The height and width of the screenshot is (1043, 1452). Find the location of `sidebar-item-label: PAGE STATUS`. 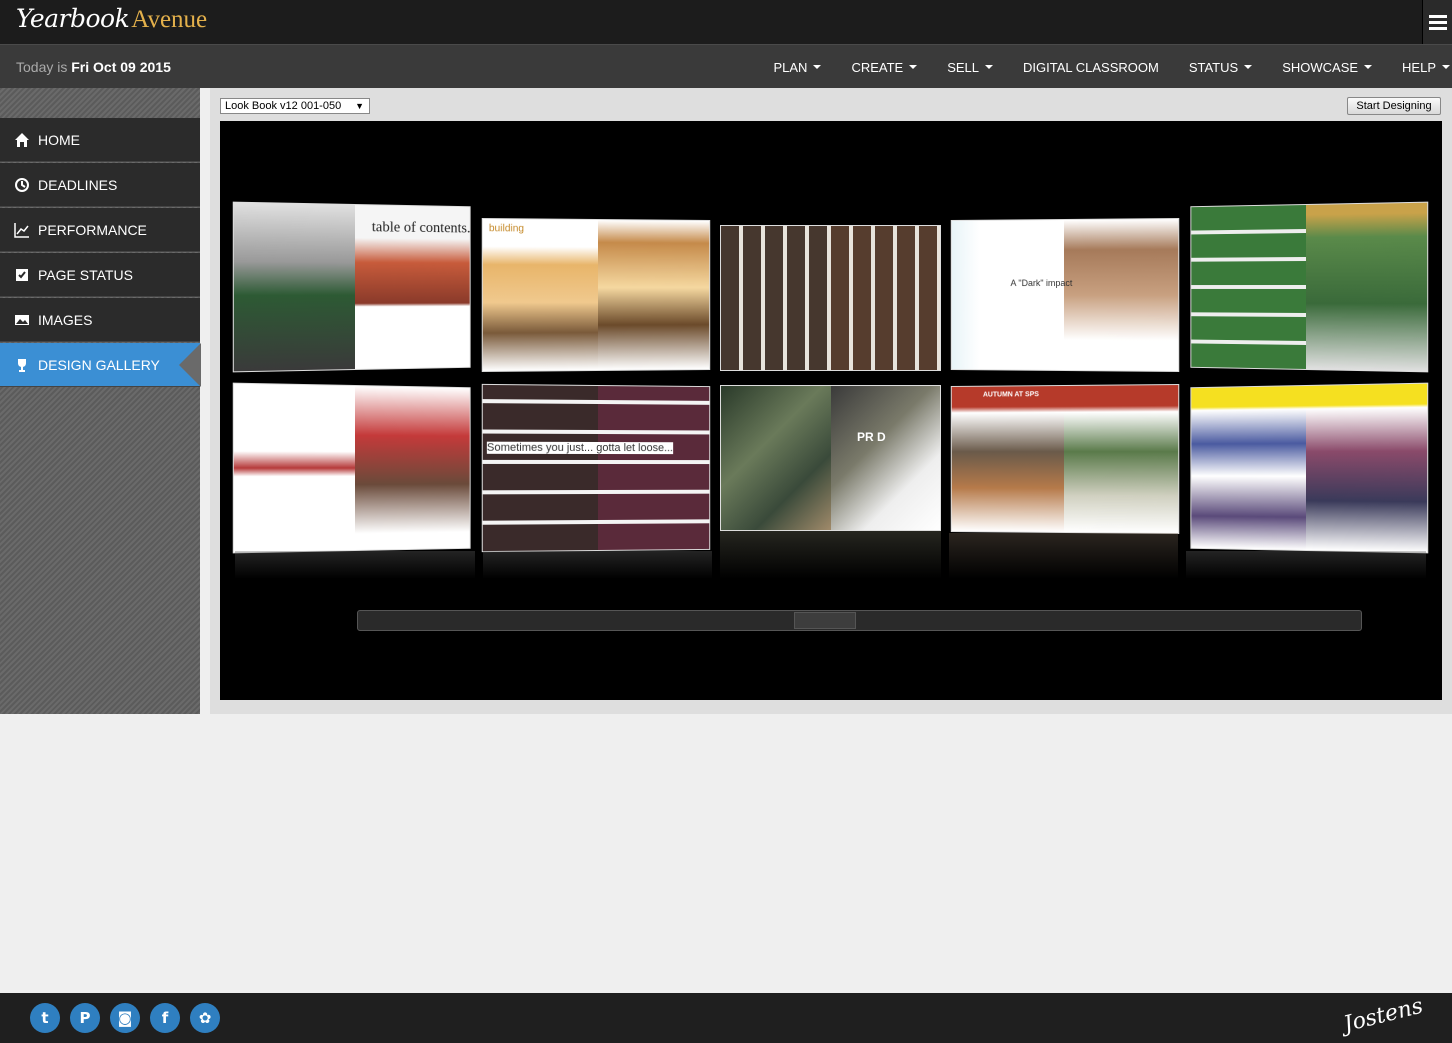

sidebar-item-label: PAGE STATUS is located at coordinates (85, 275).